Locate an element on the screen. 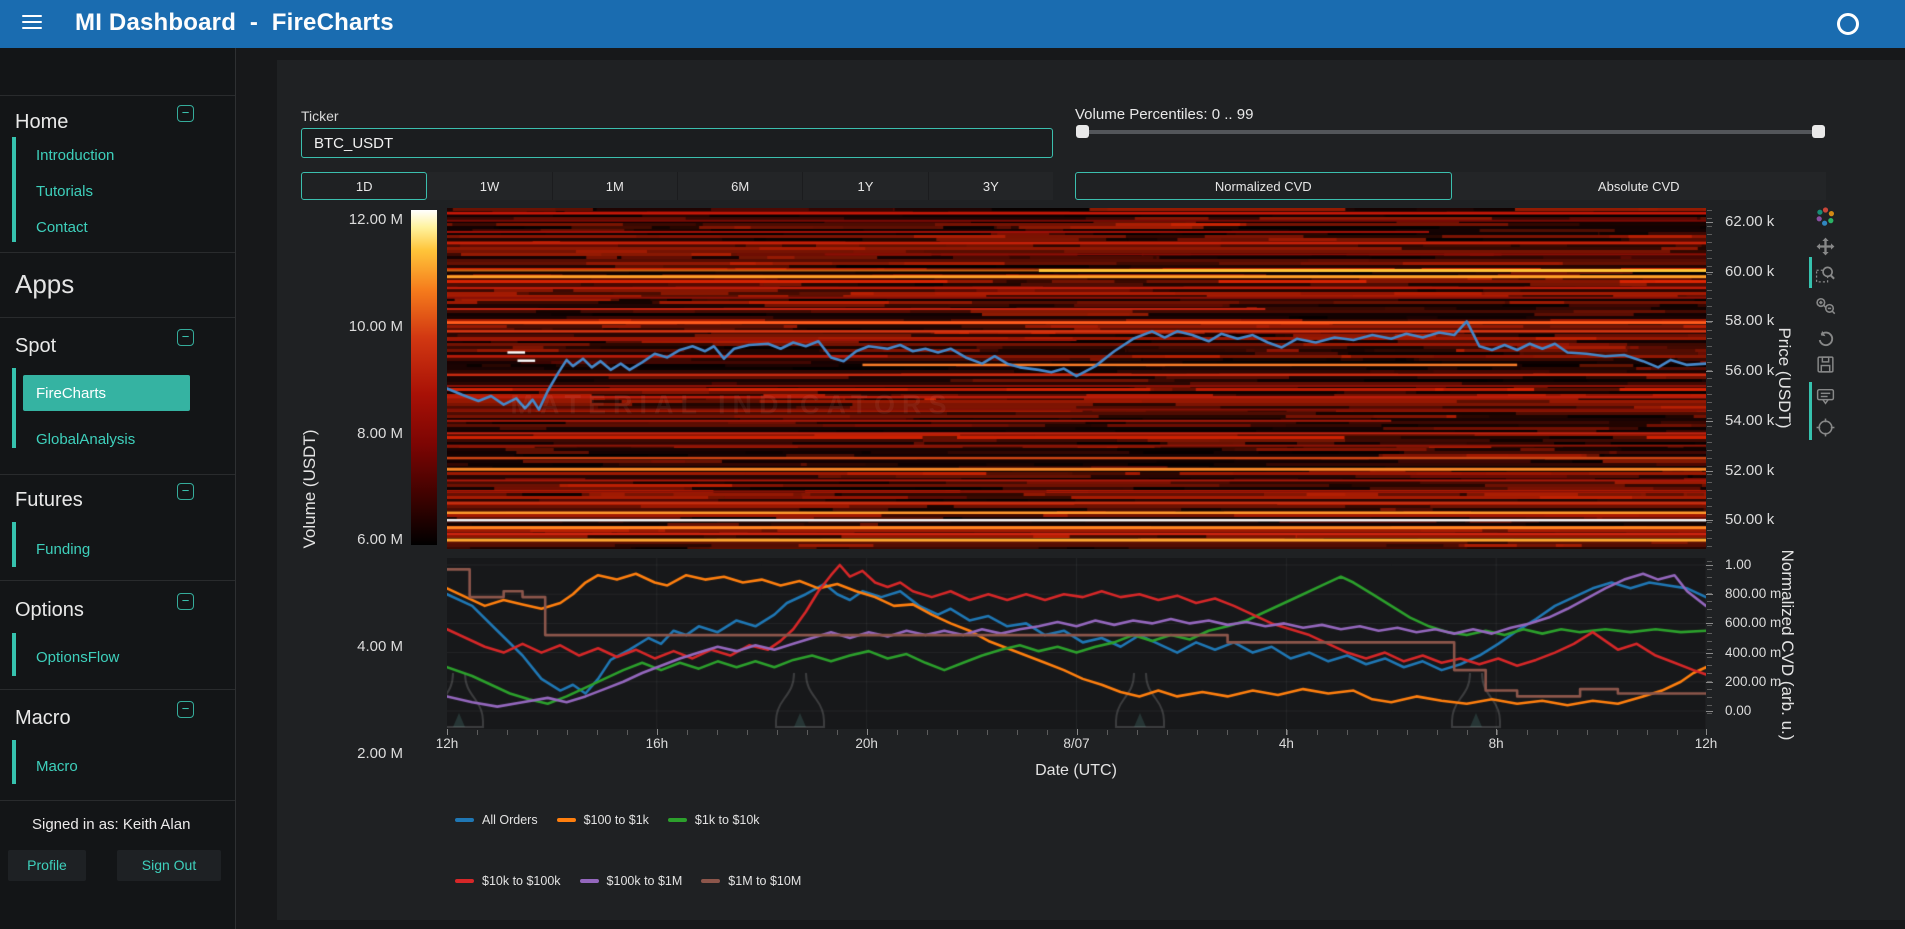 The width and height of the screenshot is (1905, 929). sidebar-item-firecharts: FireCharts is located at coordinates (71, 393).